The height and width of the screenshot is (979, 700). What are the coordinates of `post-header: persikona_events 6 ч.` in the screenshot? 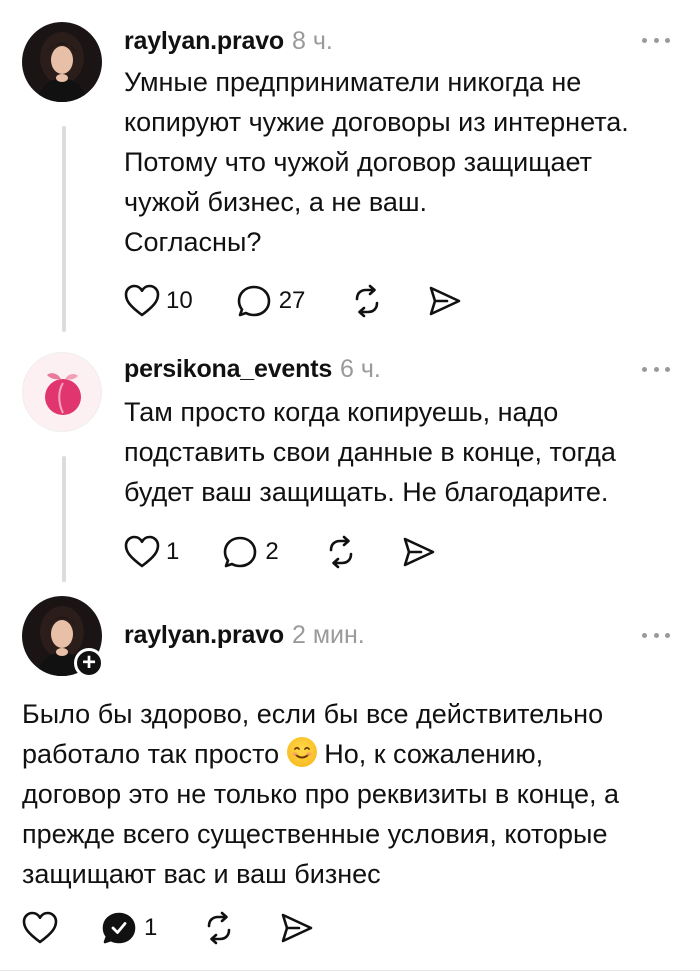 It's located at (252, 369).